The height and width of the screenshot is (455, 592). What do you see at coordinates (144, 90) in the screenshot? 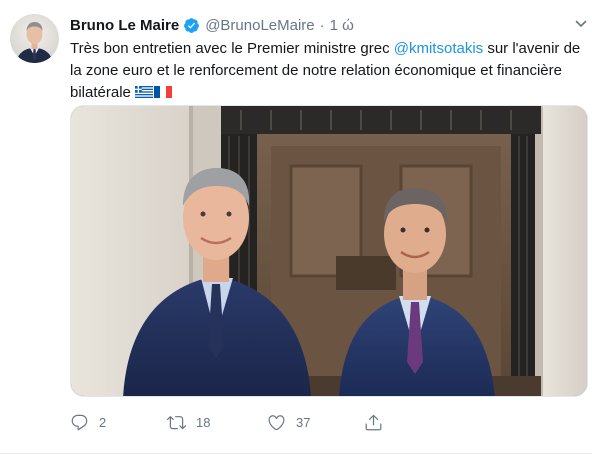
I see `greece-flag-icon` at bounding box center [144, 90].